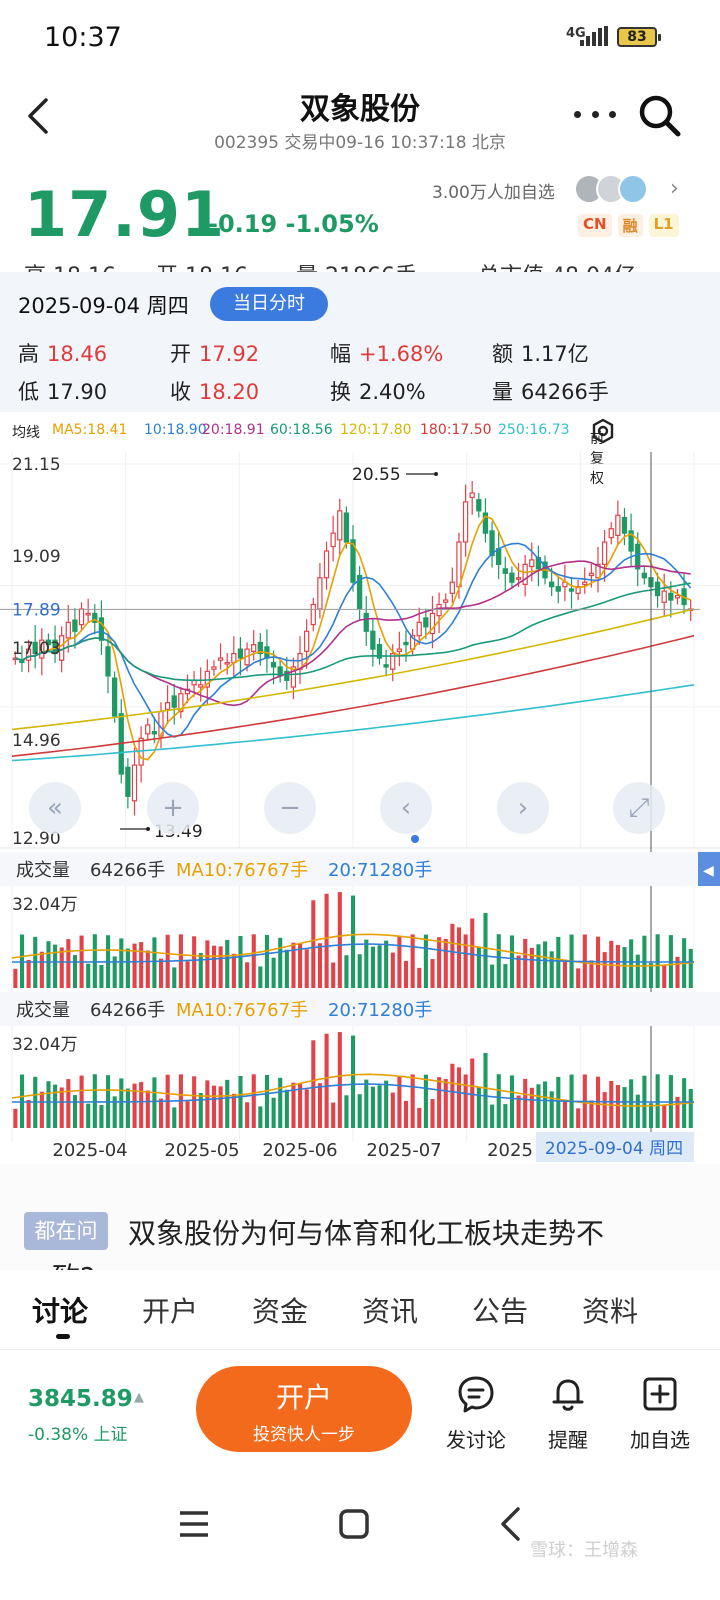 The width and height of the screenshot is (720, 1600). I want to click on margin-badge: 融, so click(630, 225).